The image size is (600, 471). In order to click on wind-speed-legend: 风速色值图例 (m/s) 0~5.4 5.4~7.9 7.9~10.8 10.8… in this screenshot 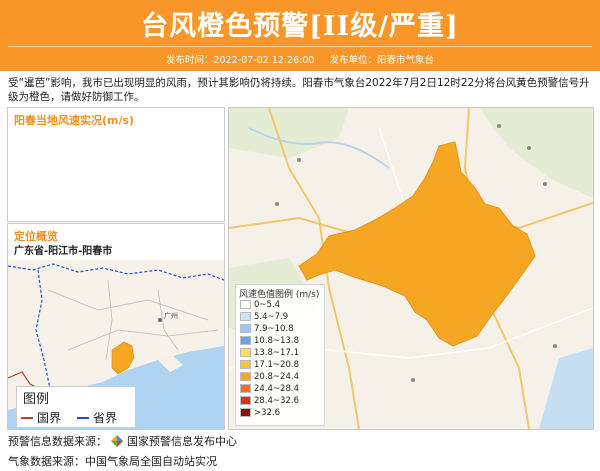, I will do `click(280, 355)`.